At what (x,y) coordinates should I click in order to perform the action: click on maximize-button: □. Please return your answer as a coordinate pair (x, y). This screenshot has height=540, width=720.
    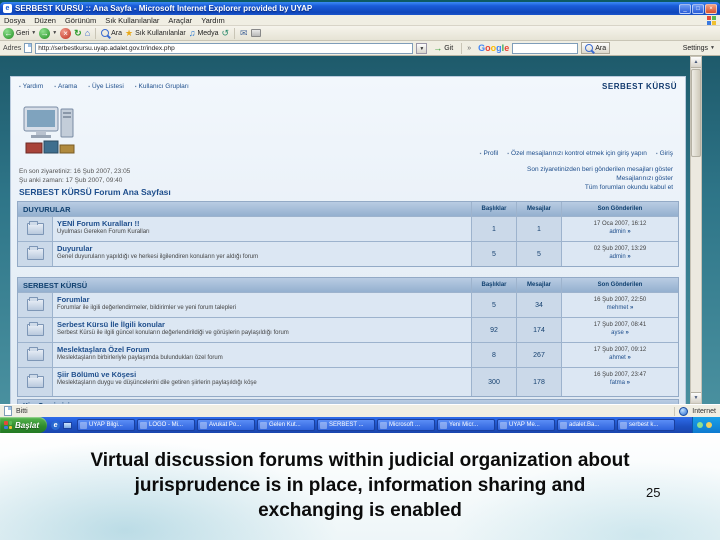
    Looking at the image, I should click on (698, 8).